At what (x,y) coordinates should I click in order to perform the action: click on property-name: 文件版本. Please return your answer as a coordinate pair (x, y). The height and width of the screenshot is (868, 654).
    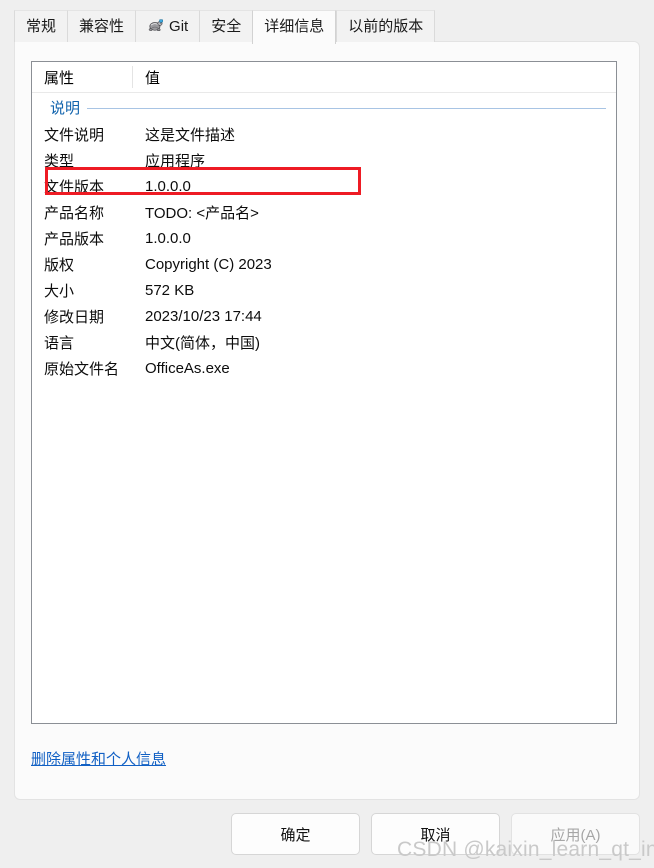
    Looking at the image, I should click on (74, 187).